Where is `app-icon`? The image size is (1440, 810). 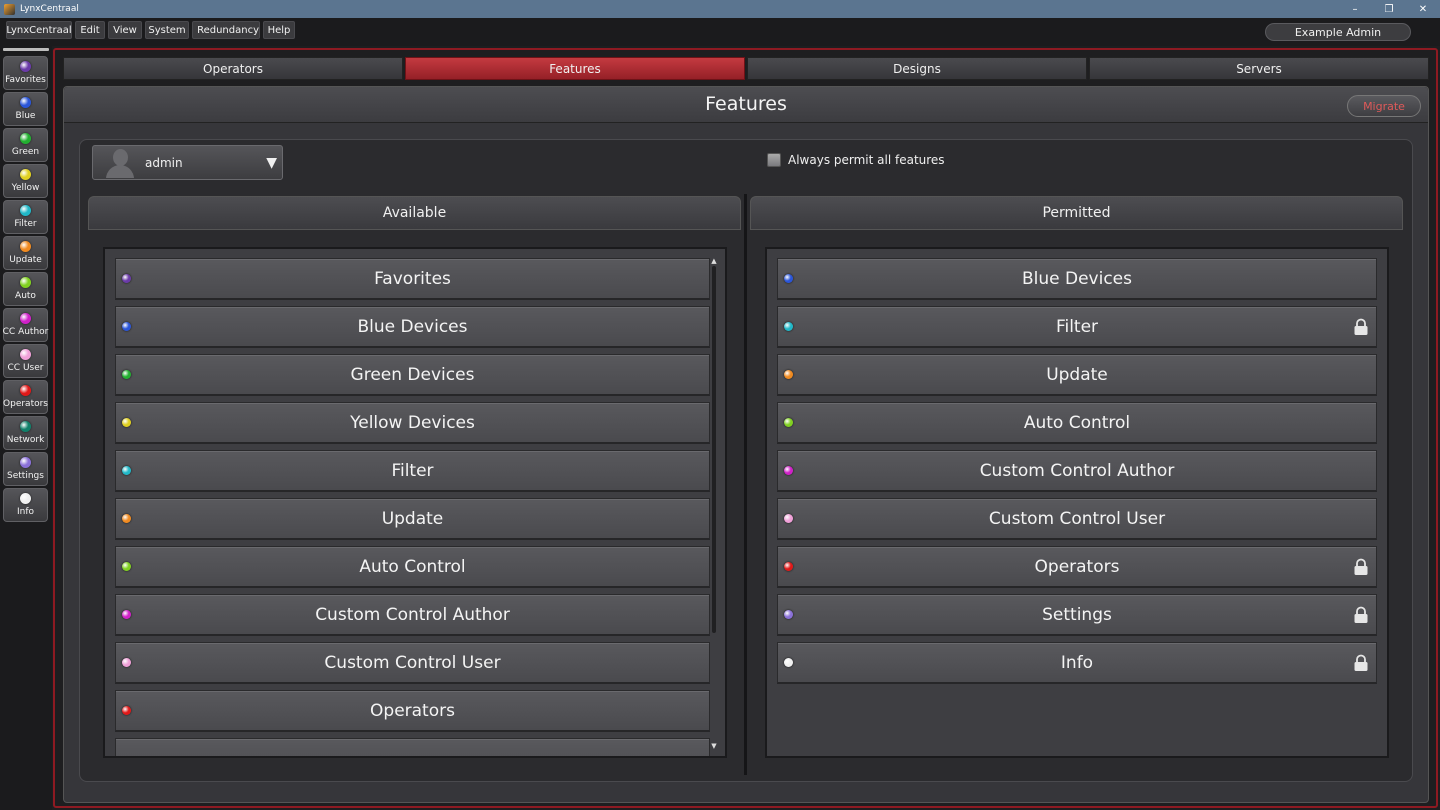
app-icon is located at coordinates (9, 9).